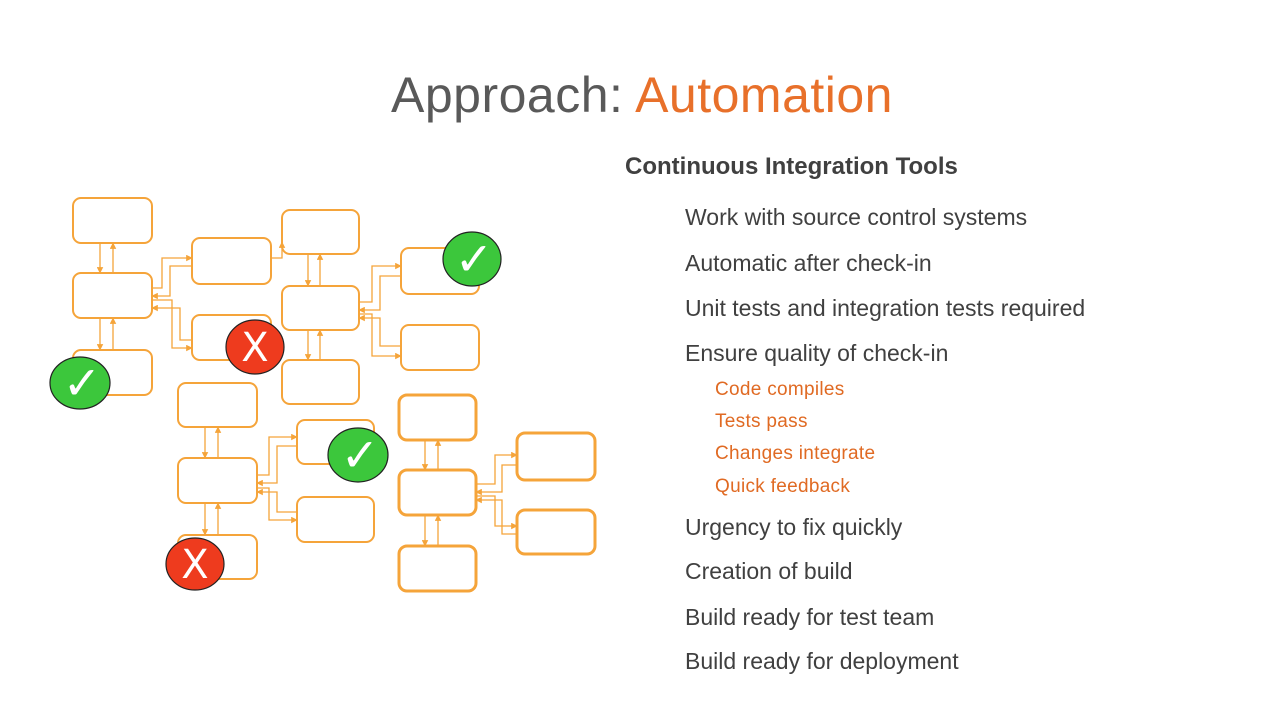 The height and width of the screenshot is (720, 1280). I want to click on bullet-item: Build ready for test team, so click(810, 617).